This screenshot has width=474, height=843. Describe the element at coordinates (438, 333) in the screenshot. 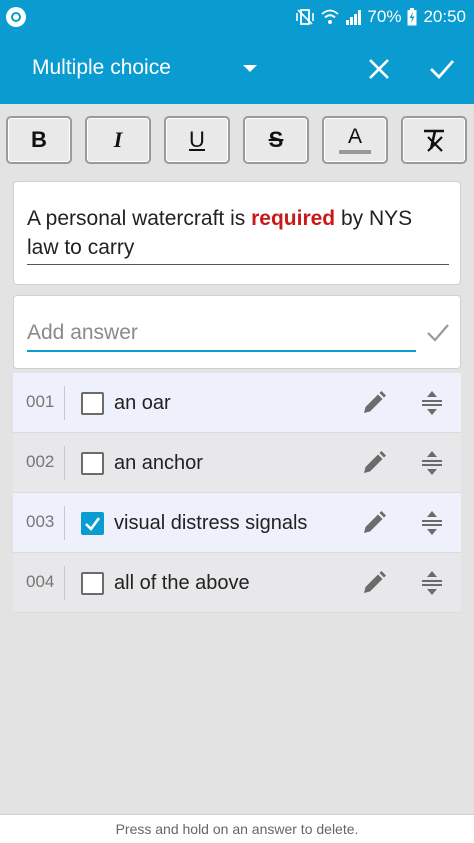

I see `add-answer-check-icon` at that location.